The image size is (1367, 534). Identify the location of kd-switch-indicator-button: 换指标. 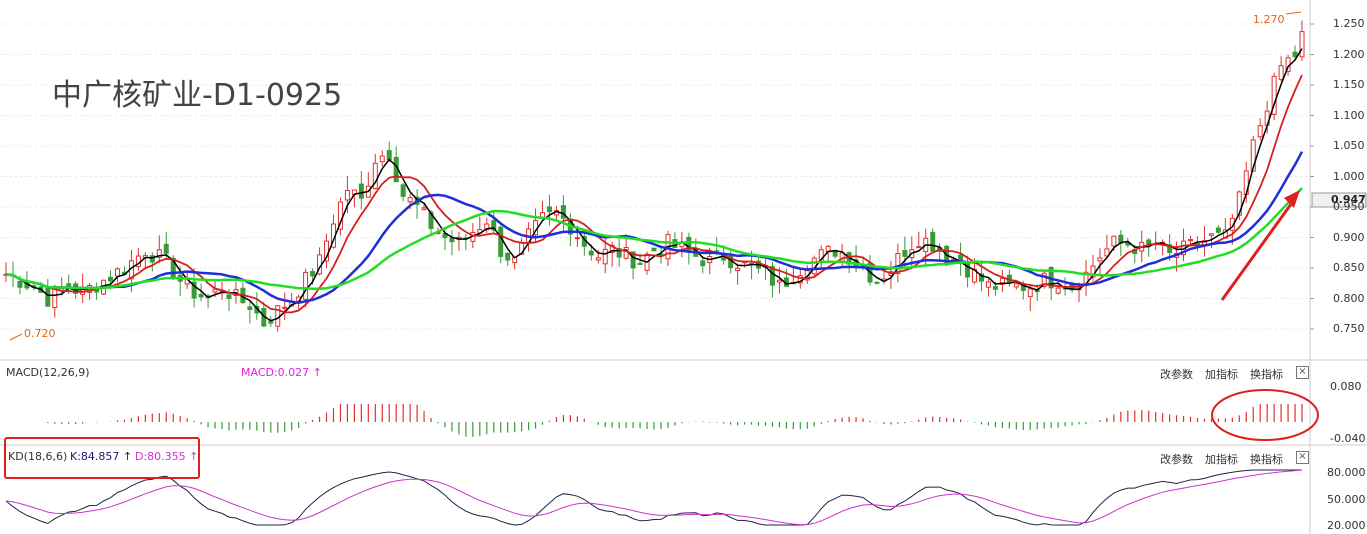
(1266, 459).